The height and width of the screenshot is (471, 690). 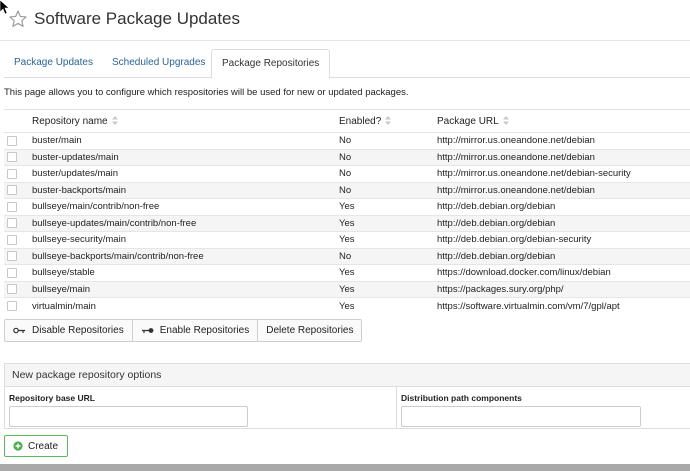 I want to click on delete-repositories-label: Delete Repositories, so click(x=310, y=330).